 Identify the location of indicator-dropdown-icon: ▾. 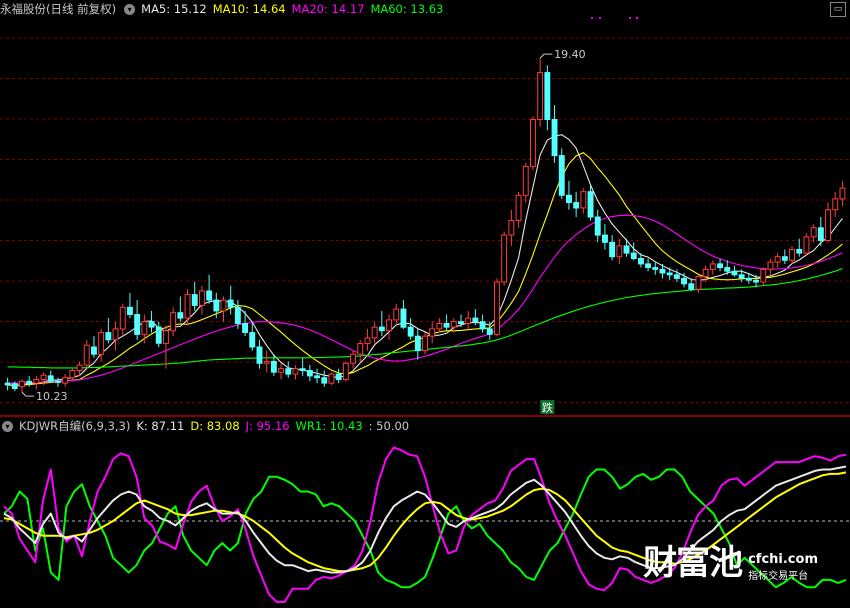
(7, 426).